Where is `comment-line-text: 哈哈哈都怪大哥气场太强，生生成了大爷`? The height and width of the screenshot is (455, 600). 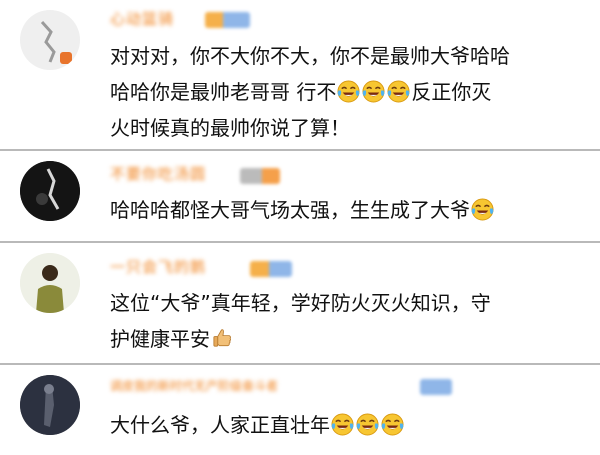 comment-line-text: 哈哈哈都怪大哥气场太强，生生成了大爷 is located at coordinates (290, 210).